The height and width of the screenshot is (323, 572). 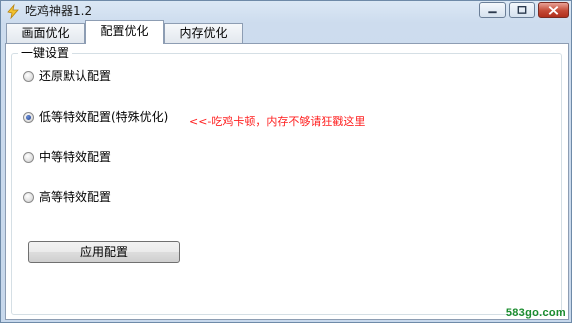 What do you see at coordinates (13, 11) in the screenshot?
I see `lightning-app-icon` at bounding box center [13, 11].